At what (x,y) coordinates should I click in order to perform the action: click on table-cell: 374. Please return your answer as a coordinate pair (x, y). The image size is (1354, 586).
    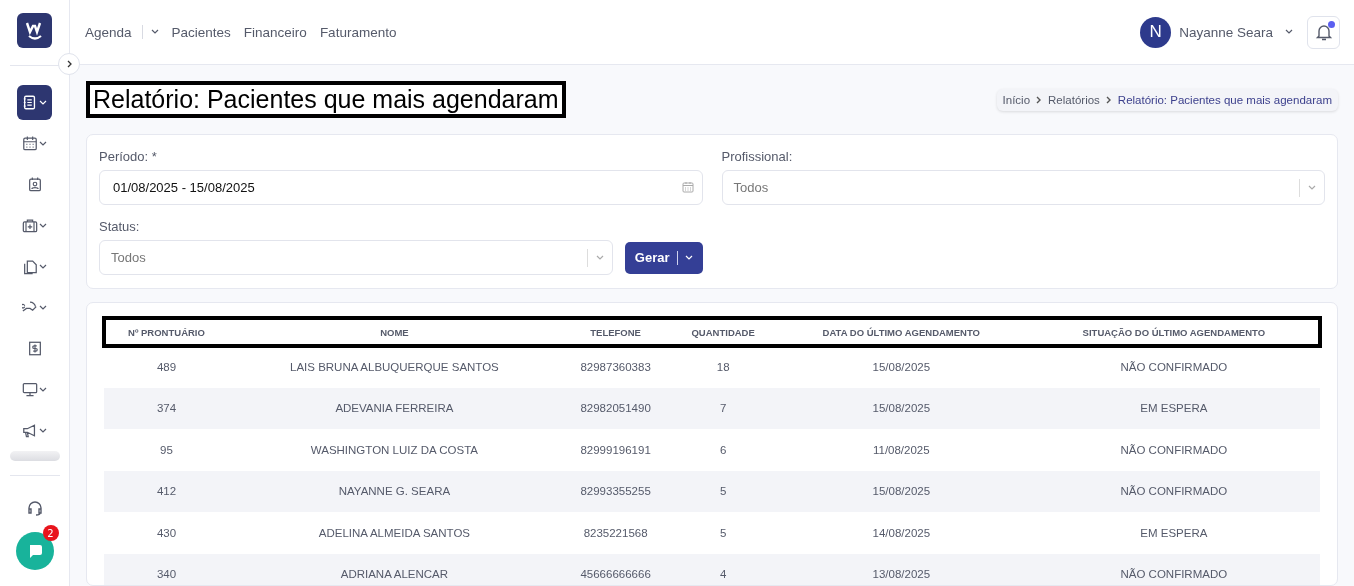
    Looking at the image, I should click on (166, 408).